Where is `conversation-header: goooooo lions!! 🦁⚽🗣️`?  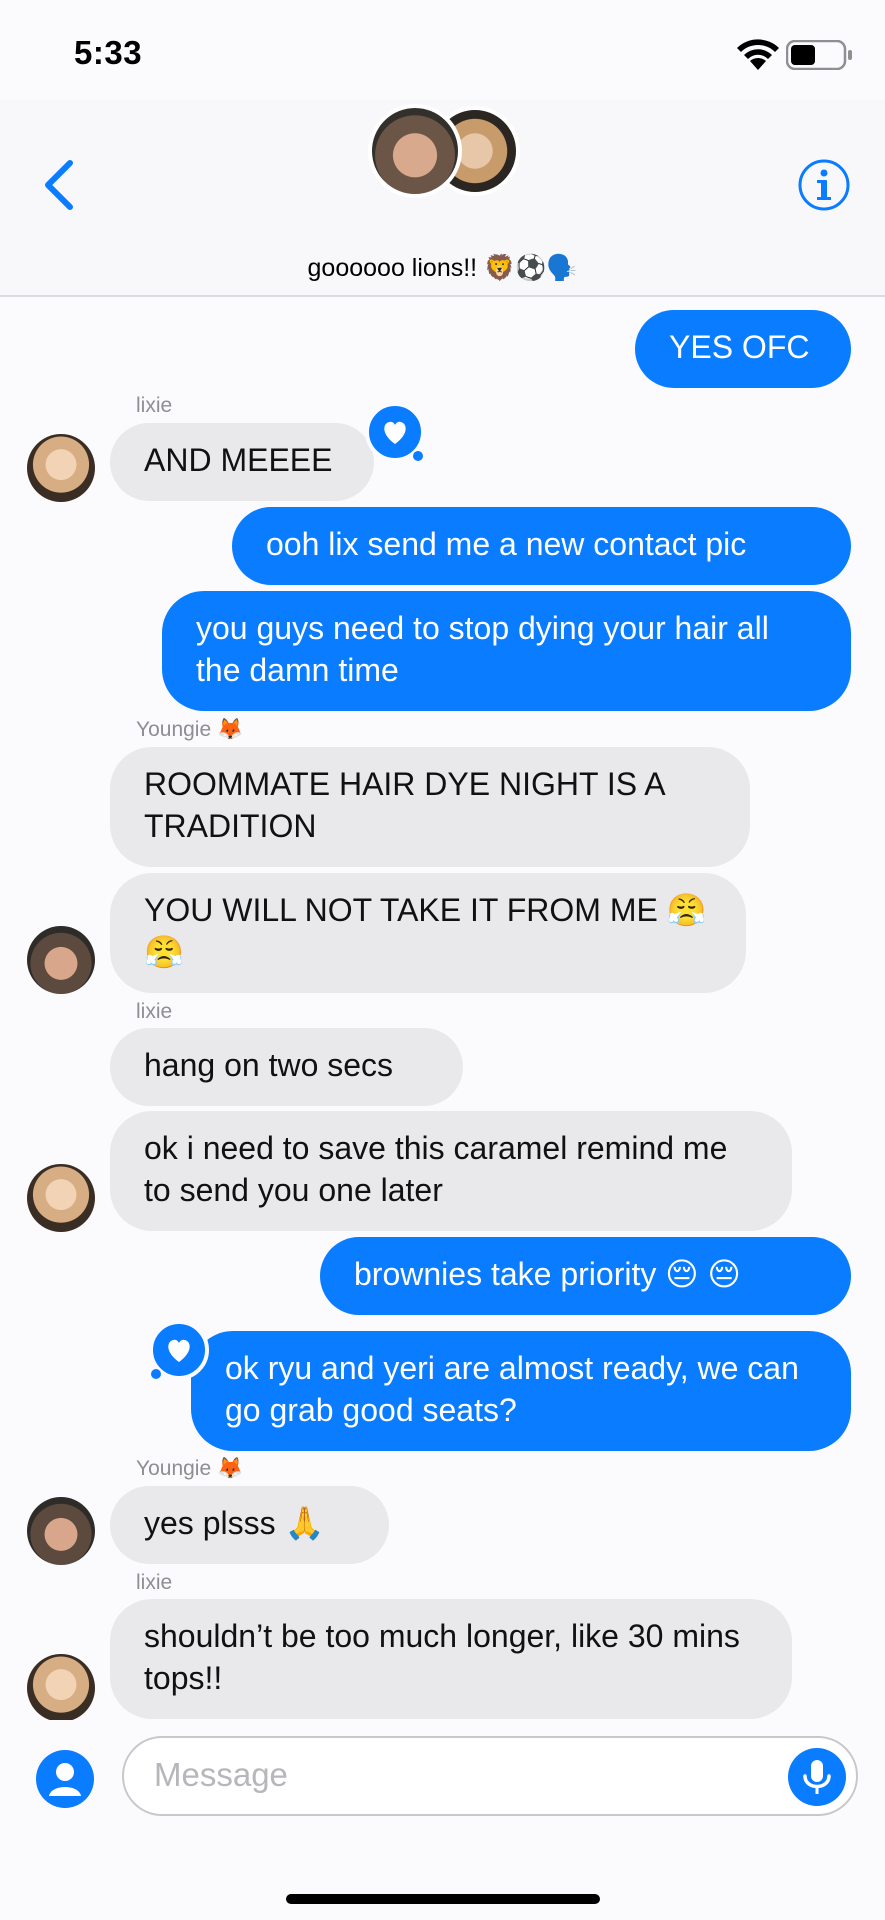
conversation-header: goooooo lions!! 🦁⚽🗣️ is located at coordinates (442, 198).